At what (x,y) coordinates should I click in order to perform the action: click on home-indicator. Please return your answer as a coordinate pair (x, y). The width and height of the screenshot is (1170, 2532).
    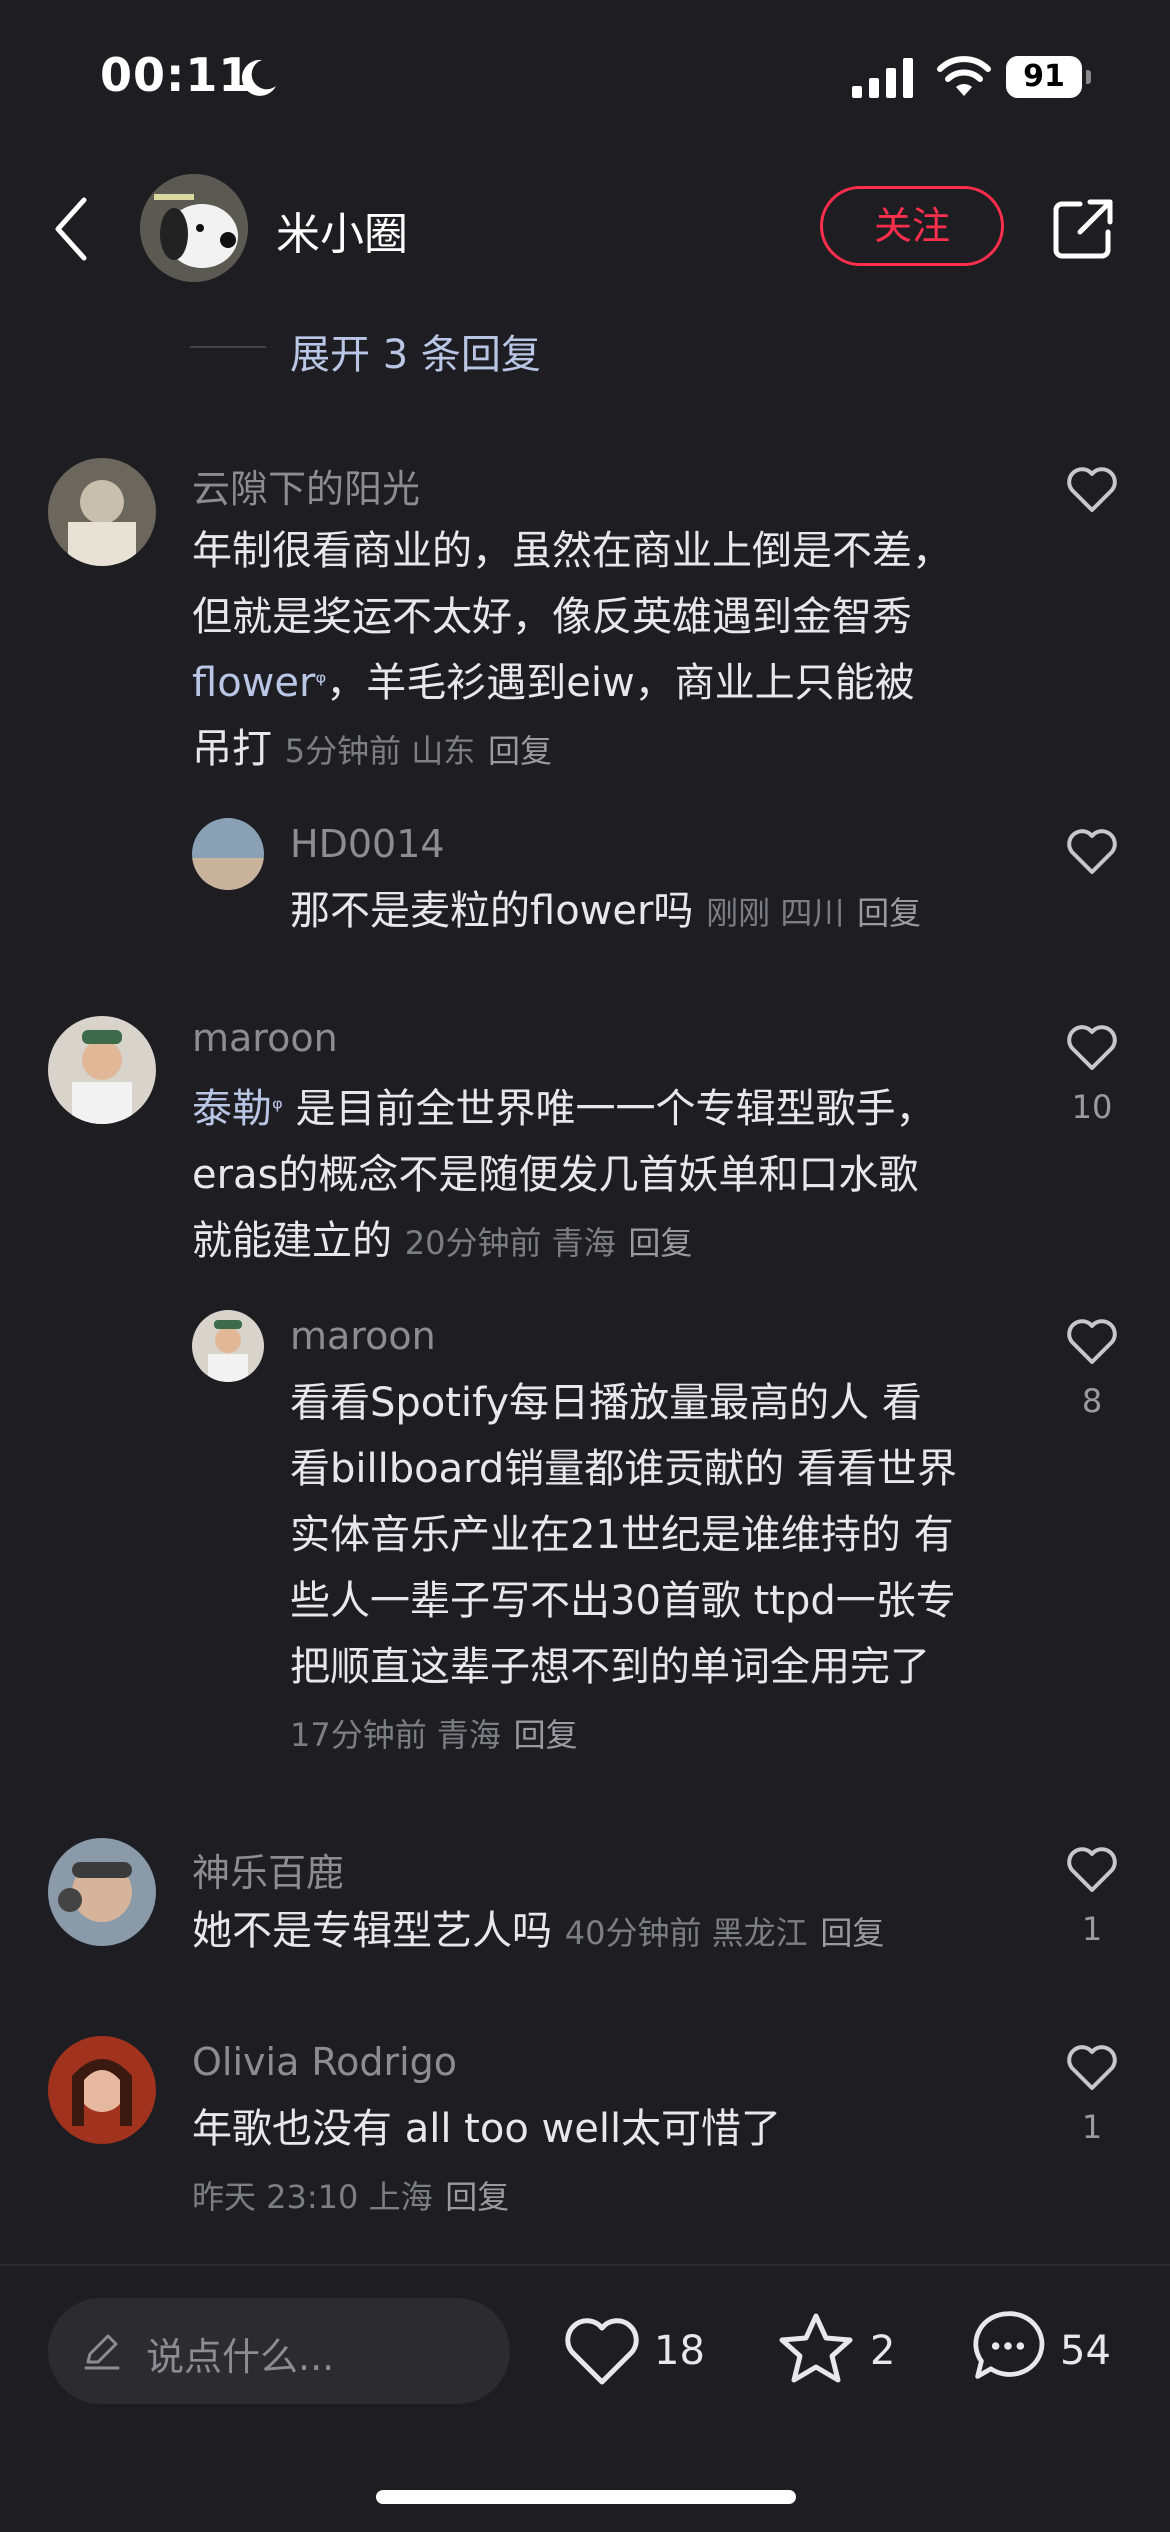
    Looking at the image, I should click on (586, 2497).